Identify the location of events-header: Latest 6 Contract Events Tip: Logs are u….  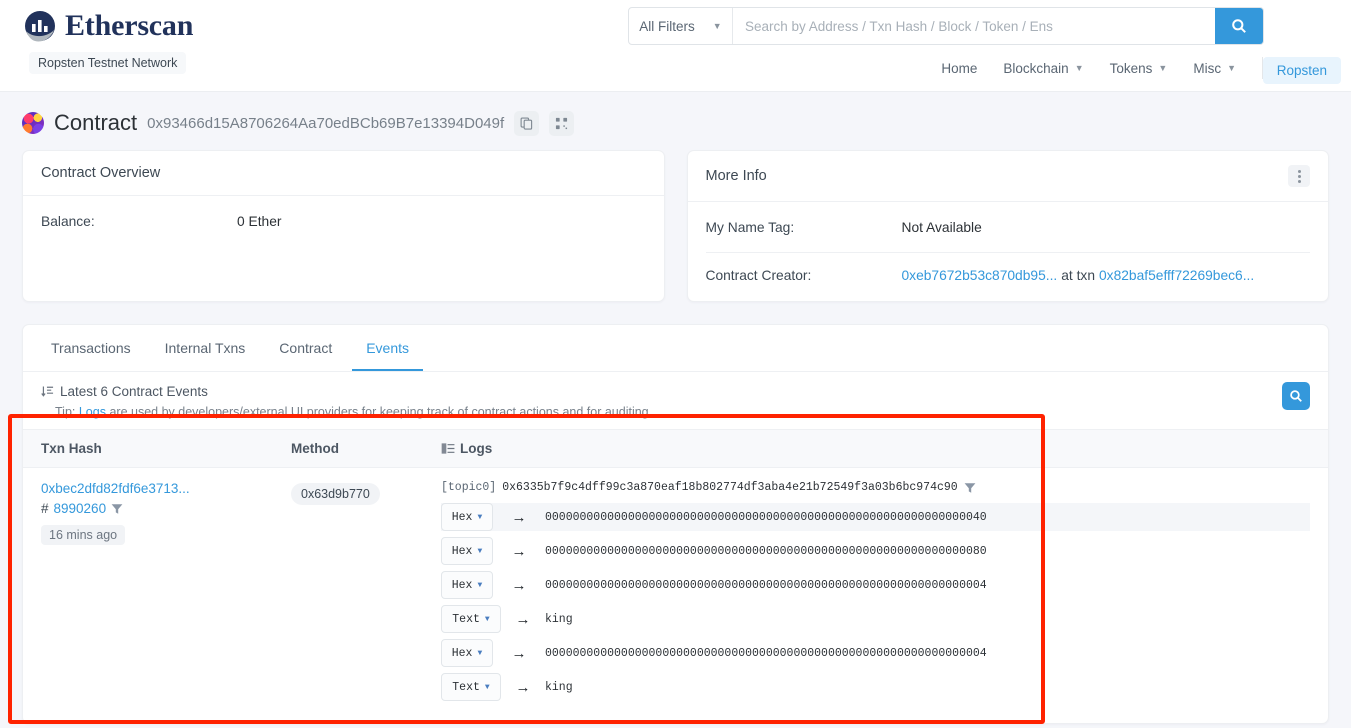
(675, 400).